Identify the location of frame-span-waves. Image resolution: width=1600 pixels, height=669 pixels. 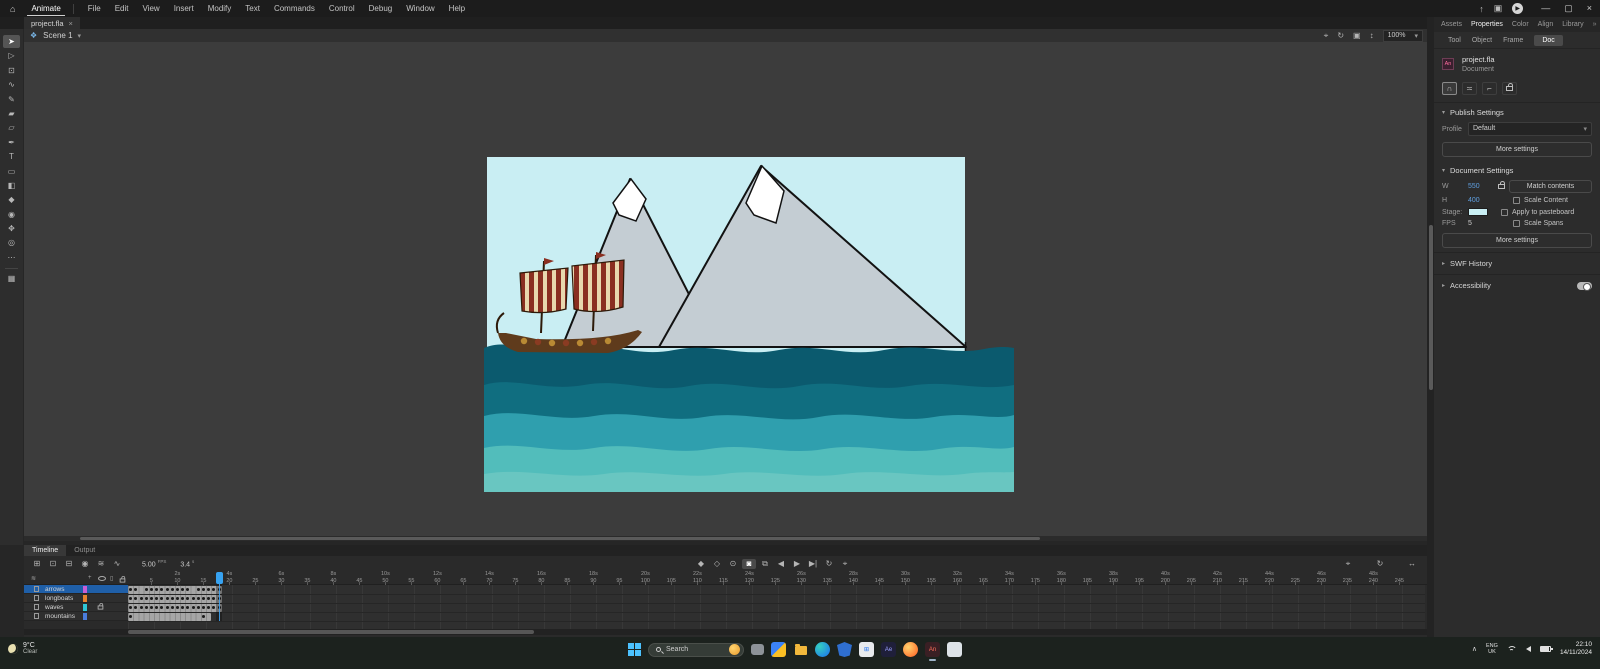
(175, 607).